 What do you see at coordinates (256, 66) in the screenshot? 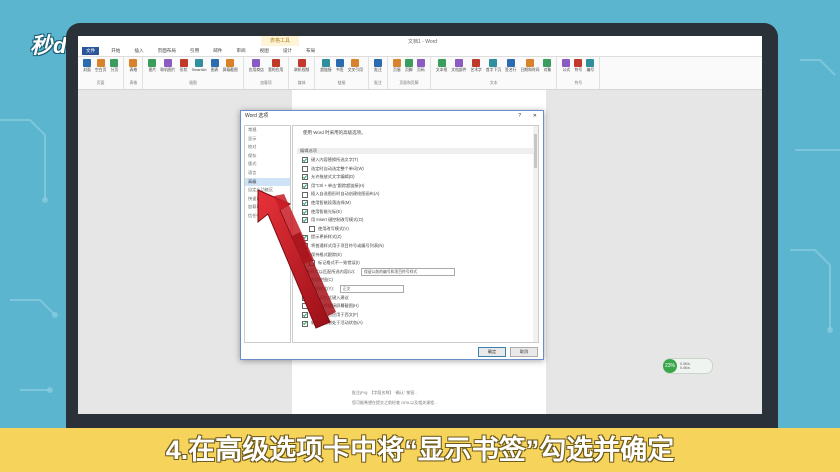
I see `ribbon-button: 应用商店` at bounding box center [256, 66].